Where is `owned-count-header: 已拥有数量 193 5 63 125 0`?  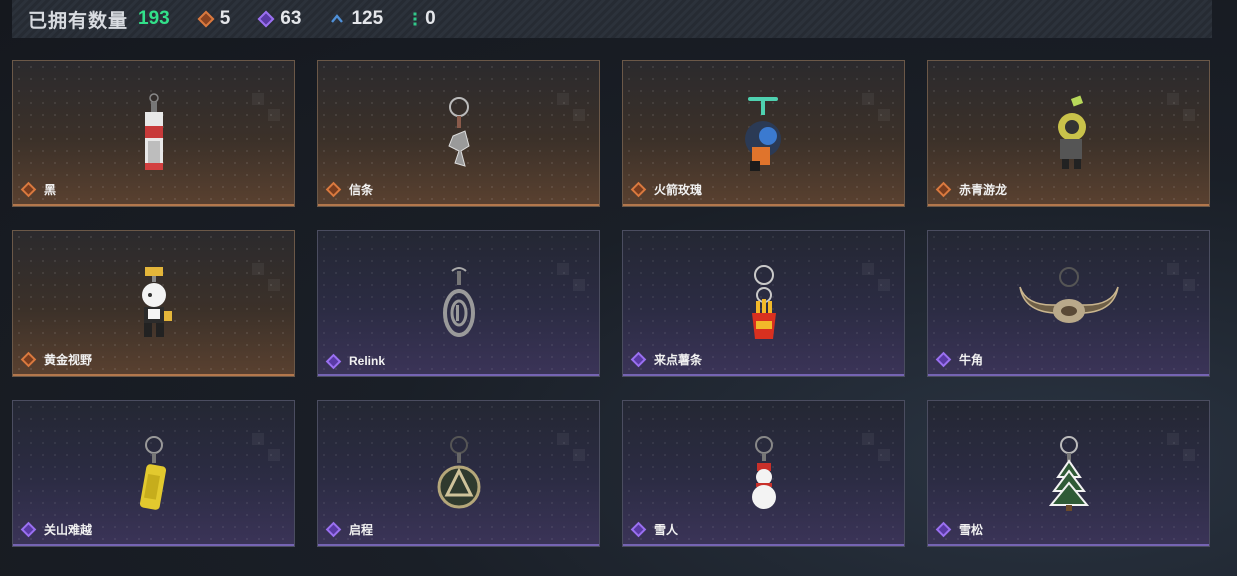
owned-count-header: 已拥有数量 193 5 63 125 0 is located at coordinates (612, 19).